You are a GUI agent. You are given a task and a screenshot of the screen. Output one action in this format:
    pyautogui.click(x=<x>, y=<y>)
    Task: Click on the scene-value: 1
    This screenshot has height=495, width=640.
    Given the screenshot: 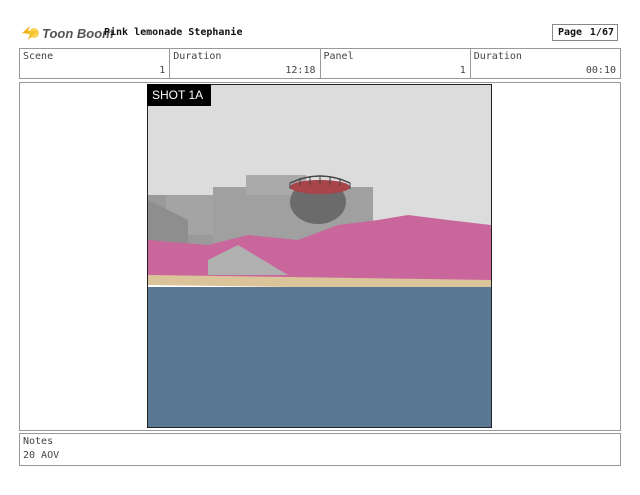 What is the action you would take?
    pyautogui.click(x=162, y=70)
    